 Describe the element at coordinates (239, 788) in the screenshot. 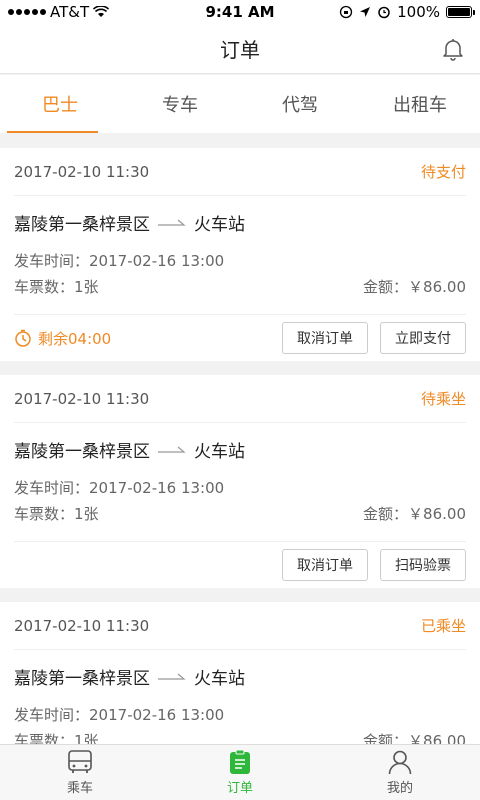

I see `tabbar-label: 订单` at that location.